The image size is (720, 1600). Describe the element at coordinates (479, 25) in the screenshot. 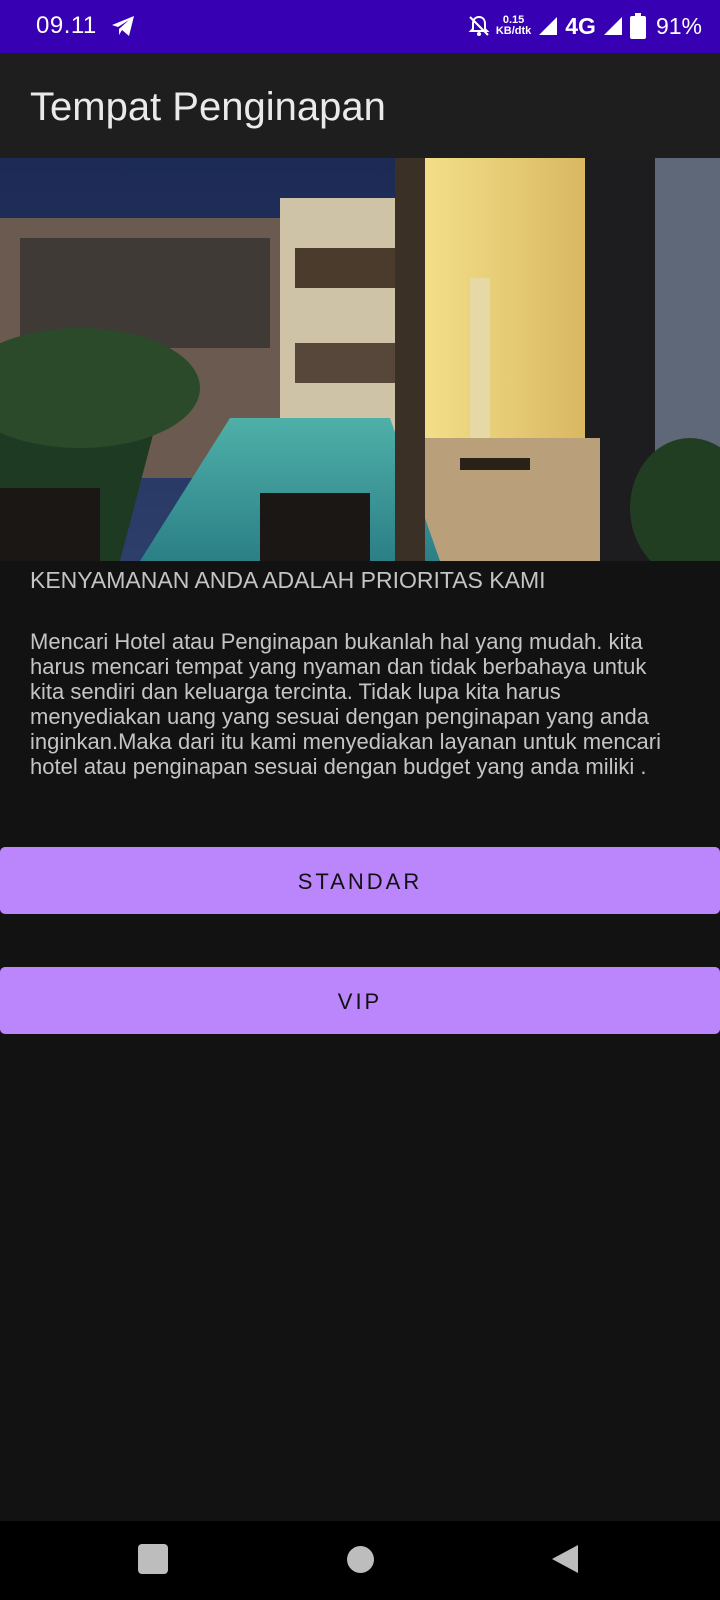

I see `bell-off-icon` at that location.